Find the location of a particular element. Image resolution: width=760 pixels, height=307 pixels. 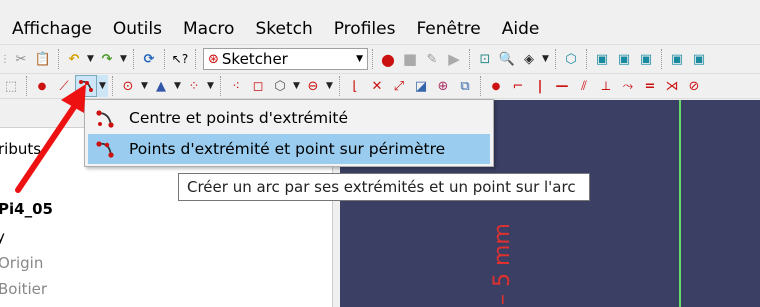

polyline-icon: ⁖ is located at coordinates (236, 86).